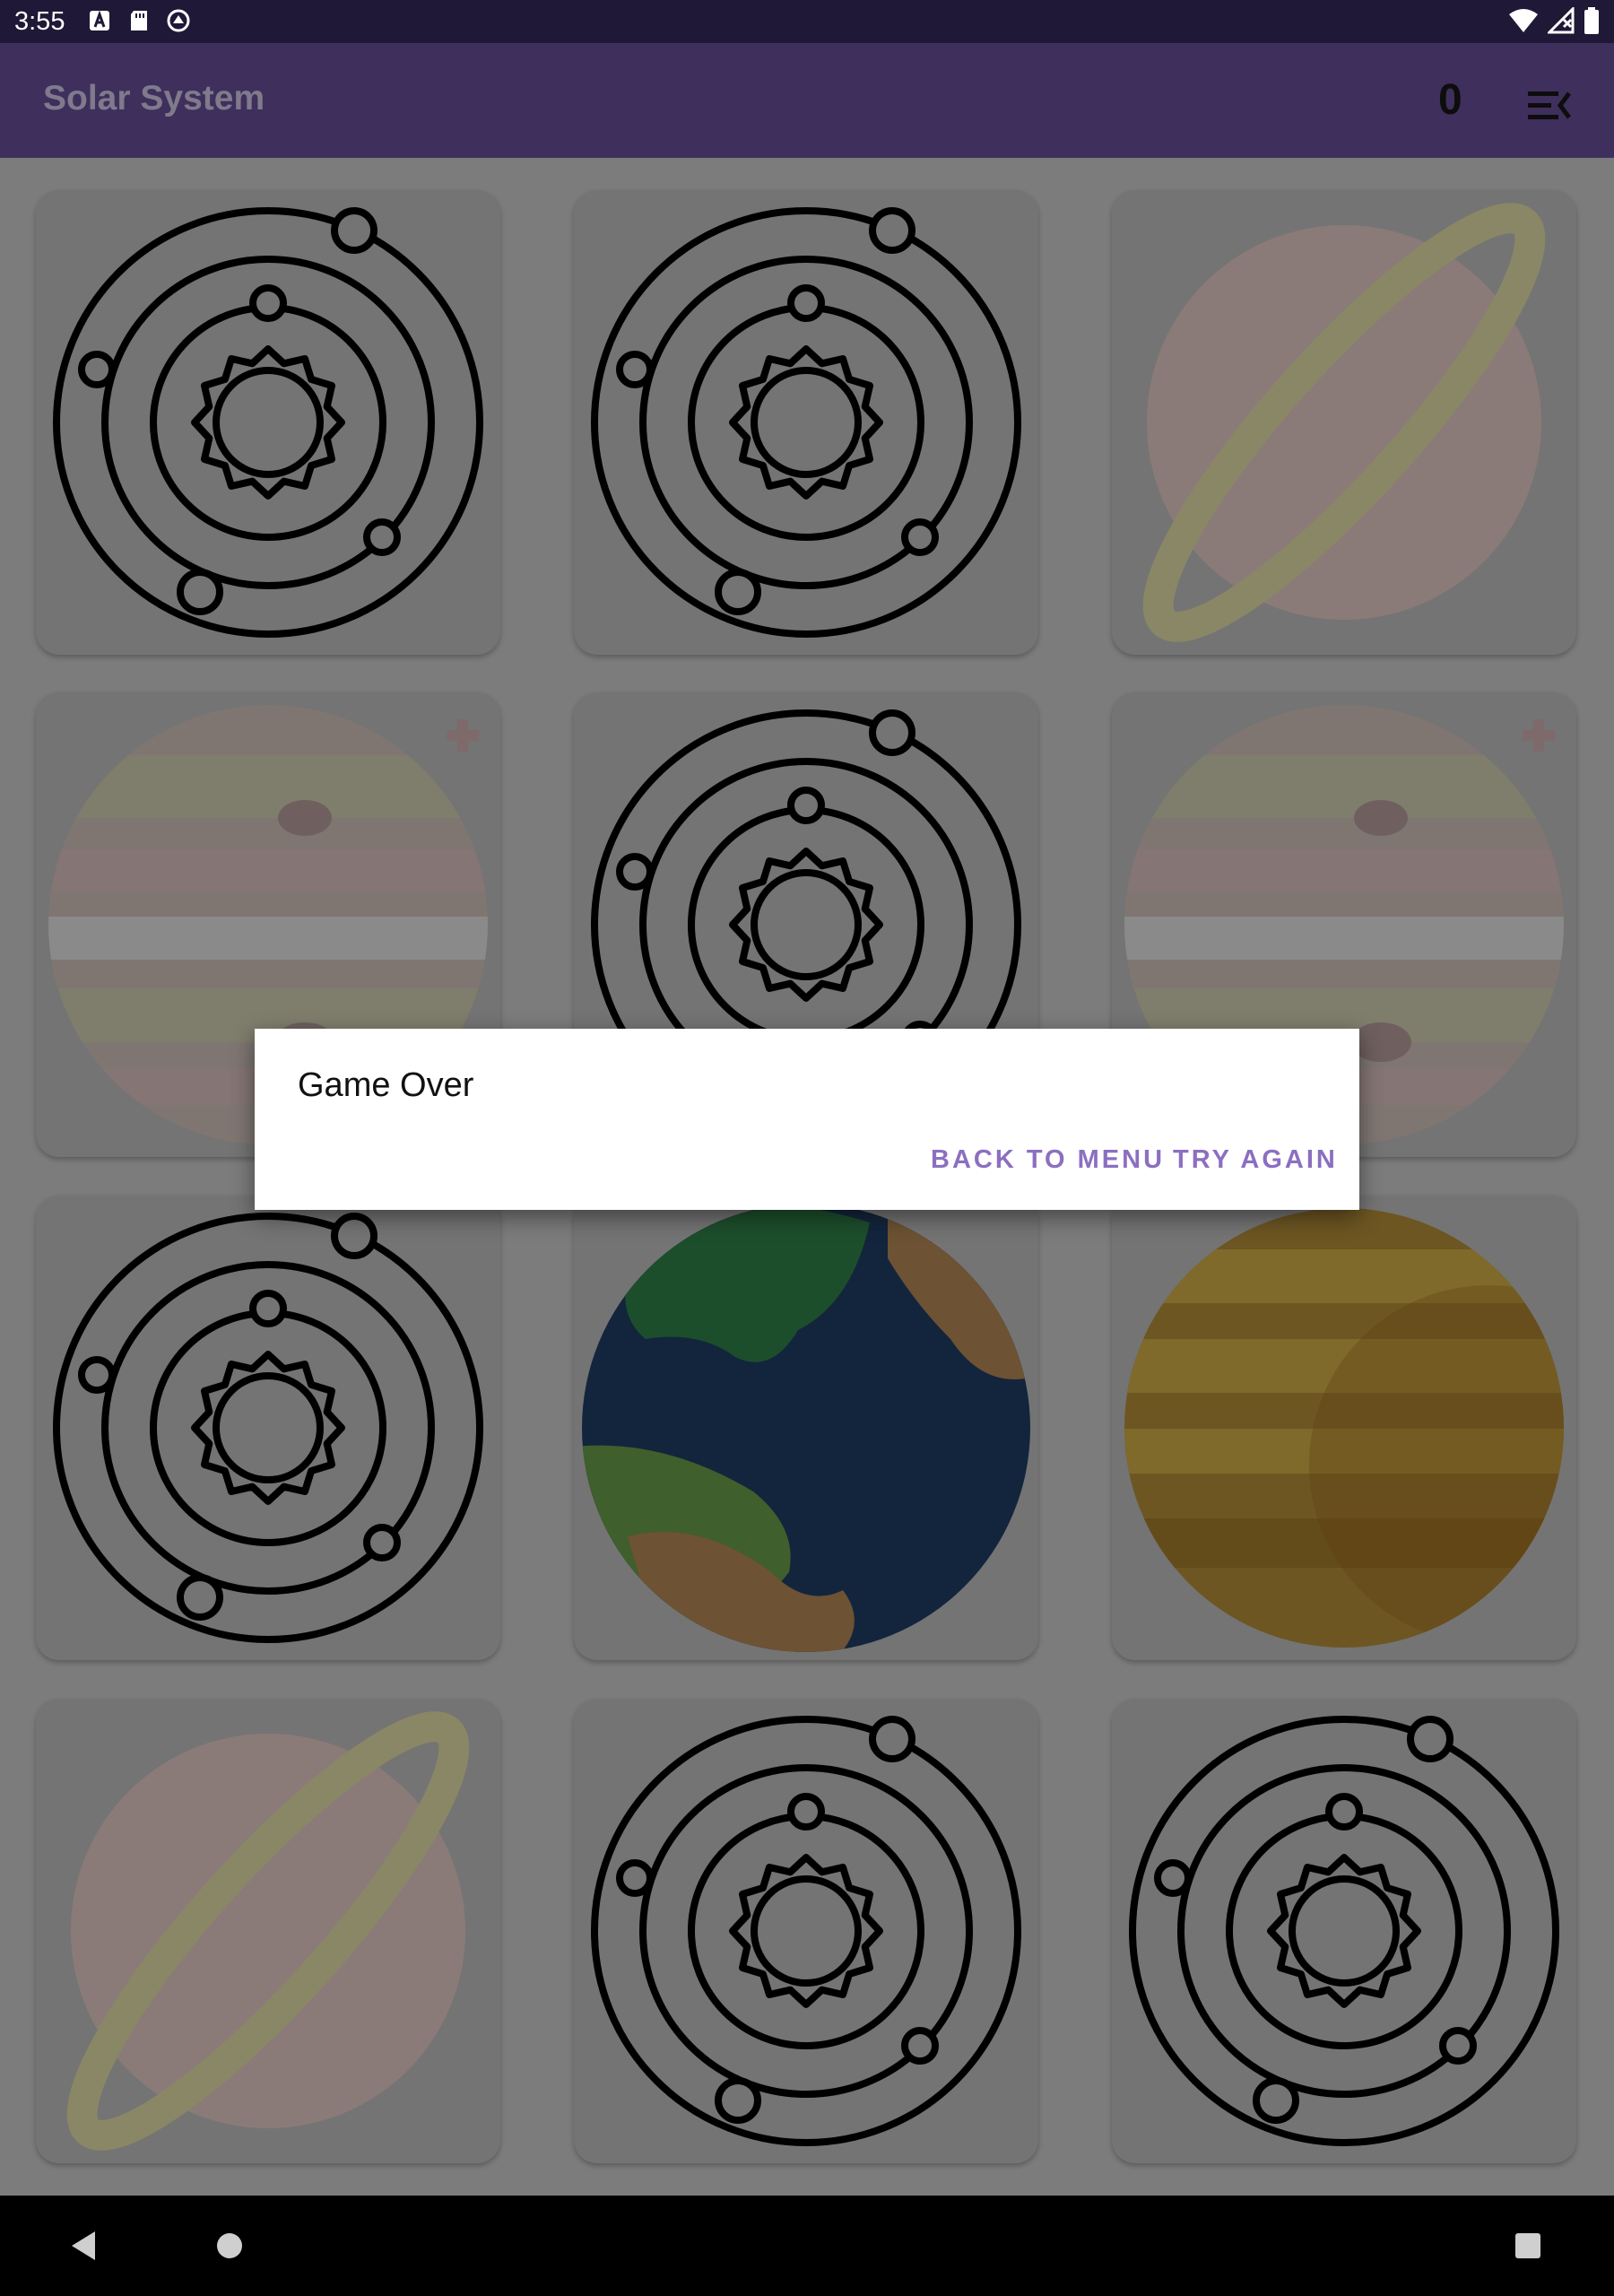 The width and height of the screenshot is (1614, 2296). I want to click on home-icon, so click(229, 2245).